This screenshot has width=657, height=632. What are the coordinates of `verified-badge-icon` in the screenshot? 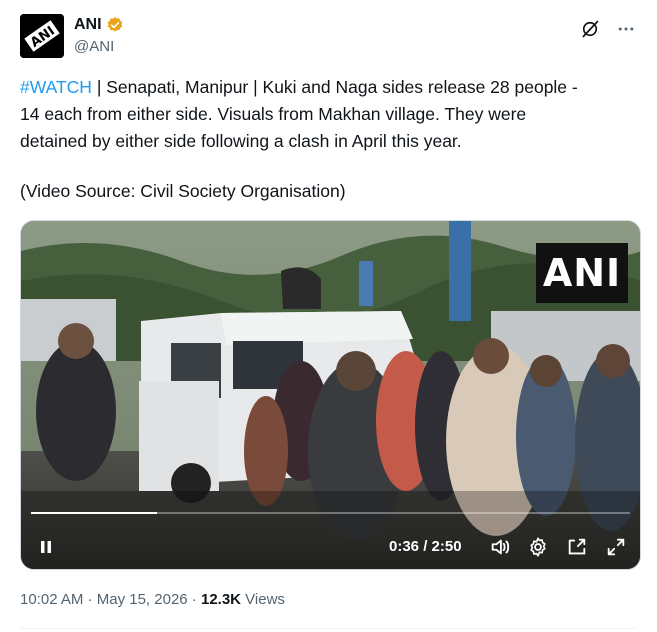 It's located at (115, 25).